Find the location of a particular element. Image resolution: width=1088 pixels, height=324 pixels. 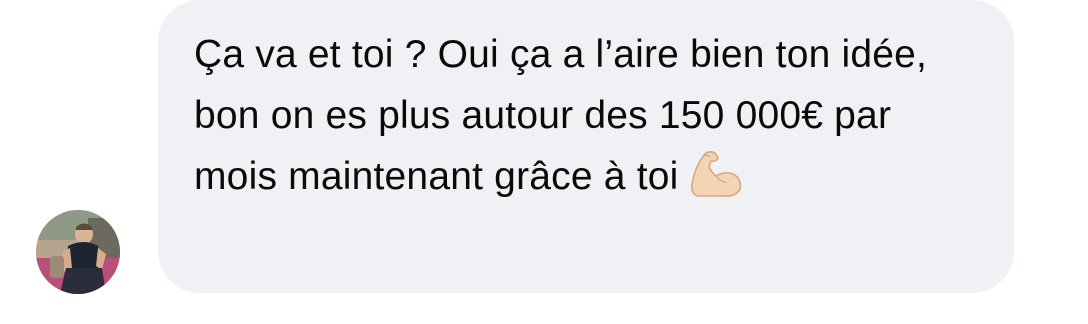

profile-photo-icon is located at coordinates (78, 252).